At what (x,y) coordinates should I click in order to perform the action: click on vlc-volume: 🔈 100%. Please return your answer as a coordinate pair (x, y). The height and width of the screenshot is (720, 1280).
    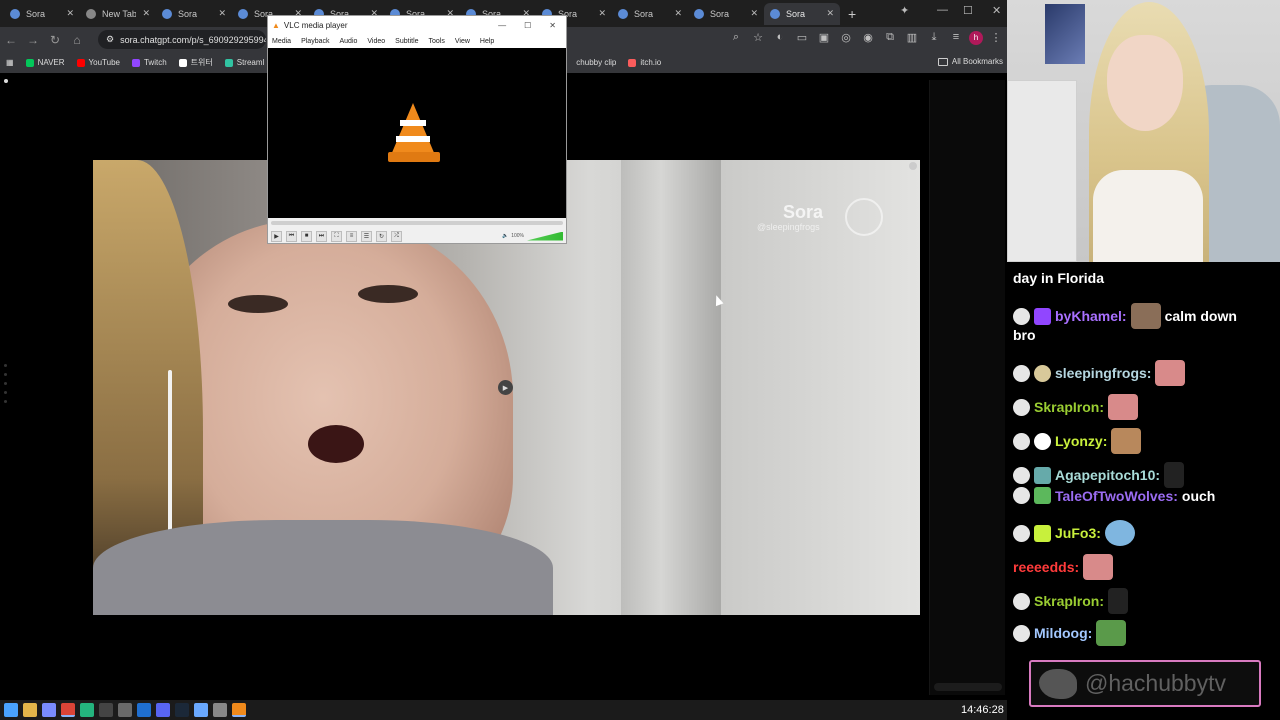
    Looking at the image, I should click on (532, 236).